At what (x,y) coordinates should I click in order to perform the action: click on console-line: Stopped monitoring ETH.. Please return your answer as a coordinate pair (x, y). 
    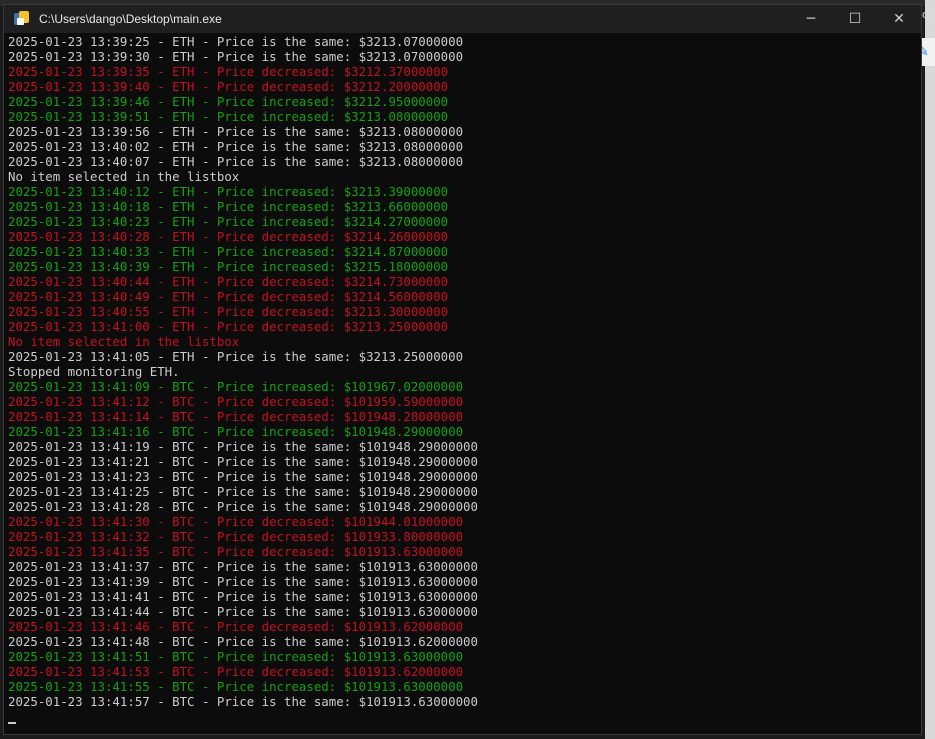
    Looking at the image, I should click on (94, 371).